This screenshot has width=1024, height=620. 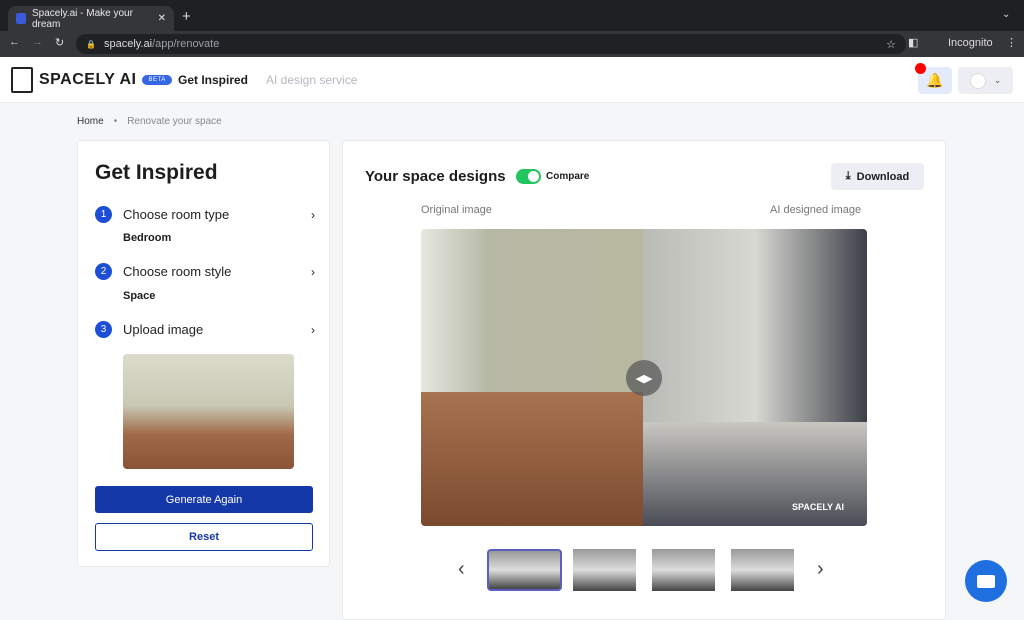 I want to click on star-icon: ☆, so click(x=891, y=44).